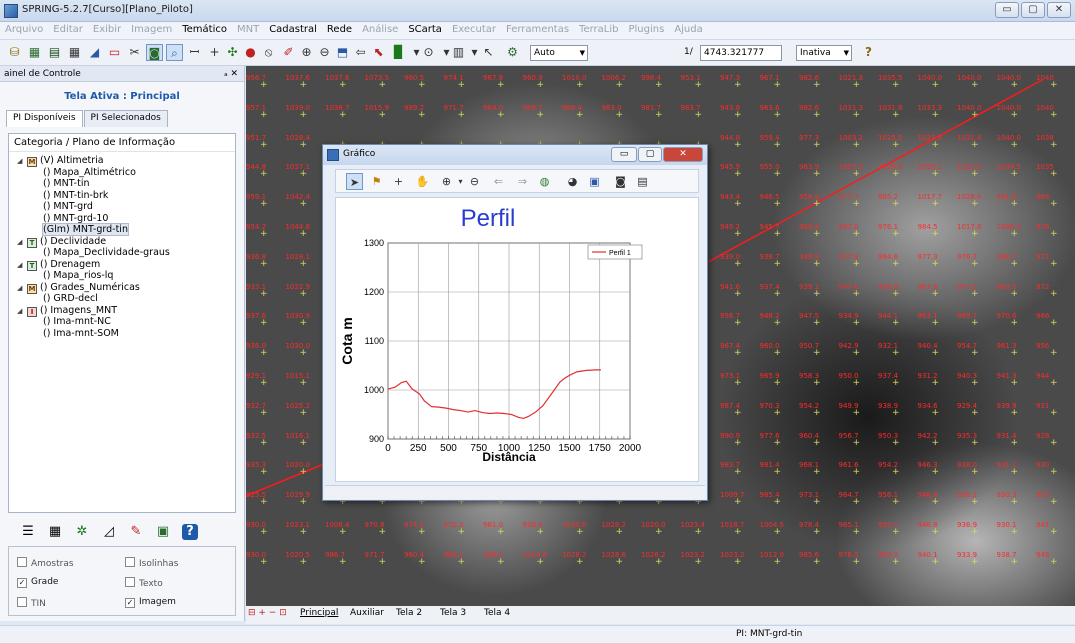 The width and height of the screenshot is (1075, 643). Describe the element at coordinates (174, 52) in the screenshot. I see `zoom-window-icon: ⌕` at that location.